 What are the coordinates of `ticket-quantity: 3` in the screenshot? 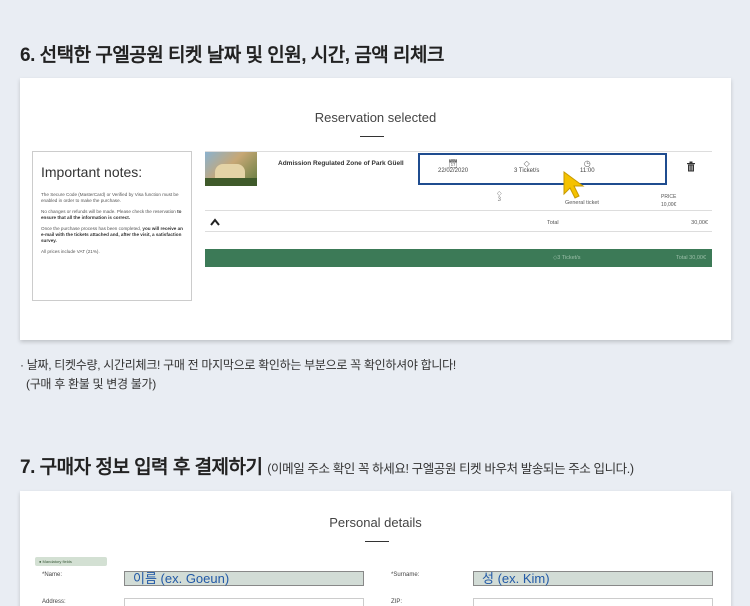 It's located at (499, 200).